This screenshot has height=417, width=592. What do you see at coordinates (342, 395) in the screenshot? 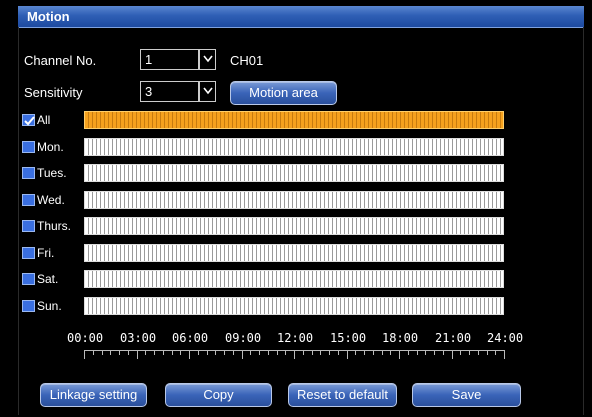
I see `reset-to-default-button: Reset to default` at bounding box center [342, 395].